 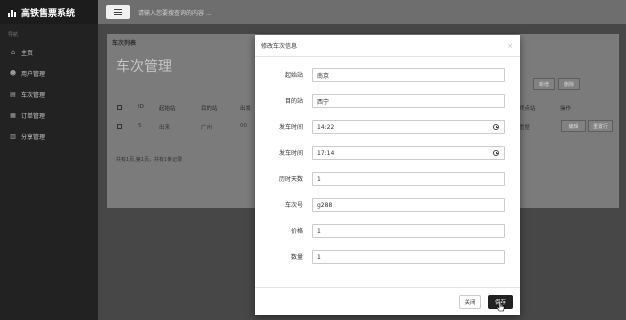 What do you see at coordinates (279, 46) in the screenshot?
I see `modal-title: 修改车次信息` at bounding box center [279, 46].